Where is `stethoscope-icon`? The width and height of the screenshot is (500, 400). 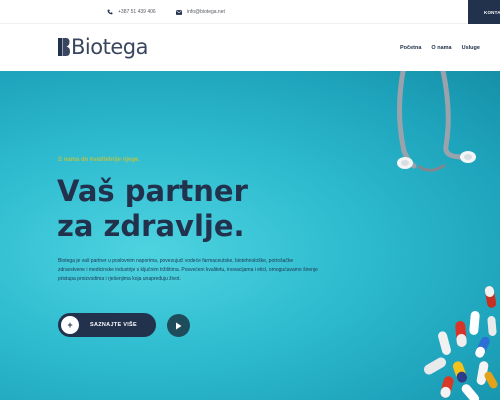 stethoscope-icon is located at coordinates (436, 121).